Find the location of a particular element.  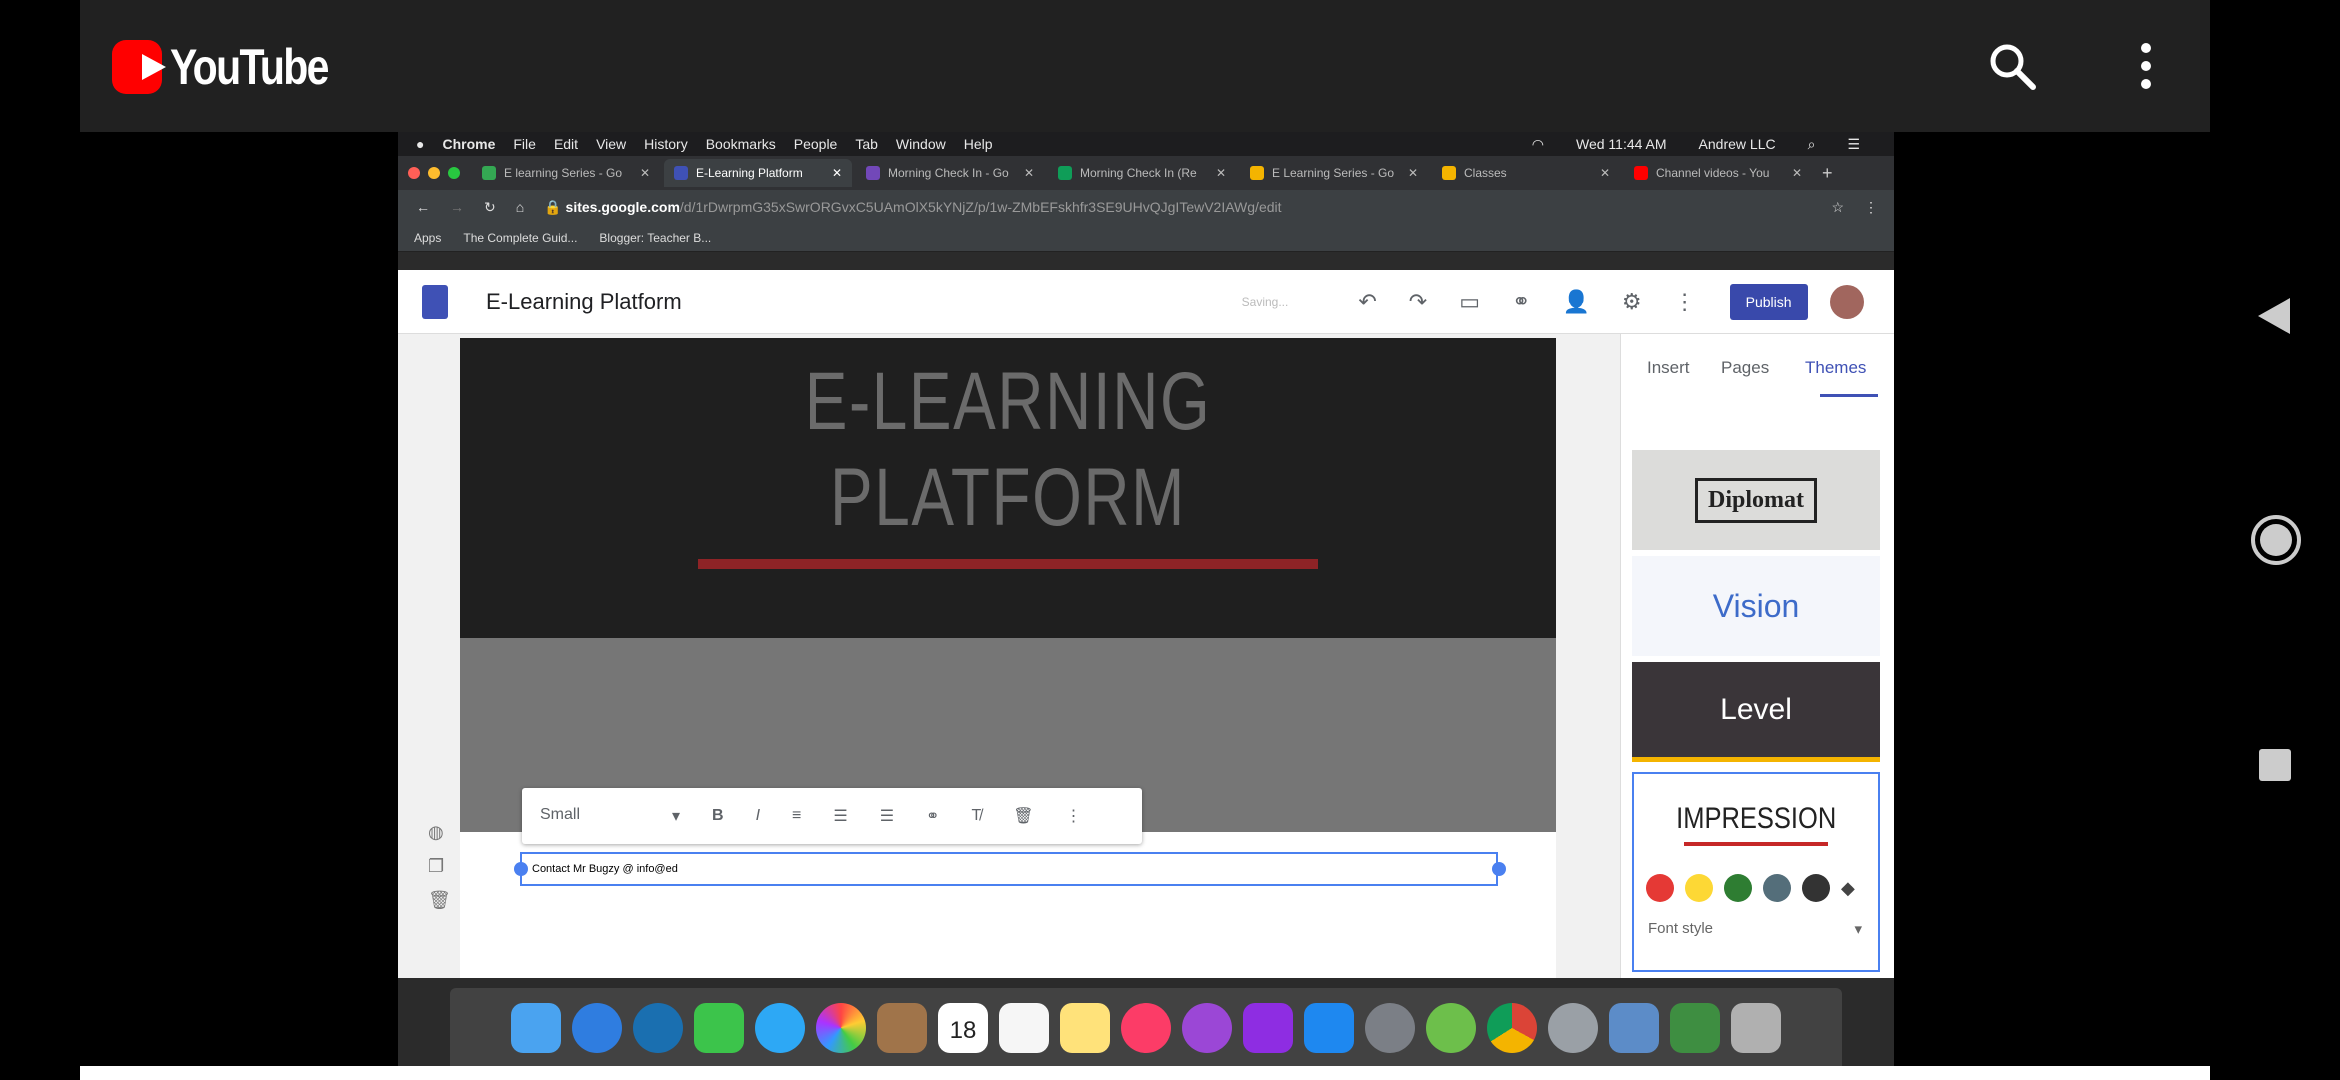

contacts-icon is located at coordinates (902, 1028).